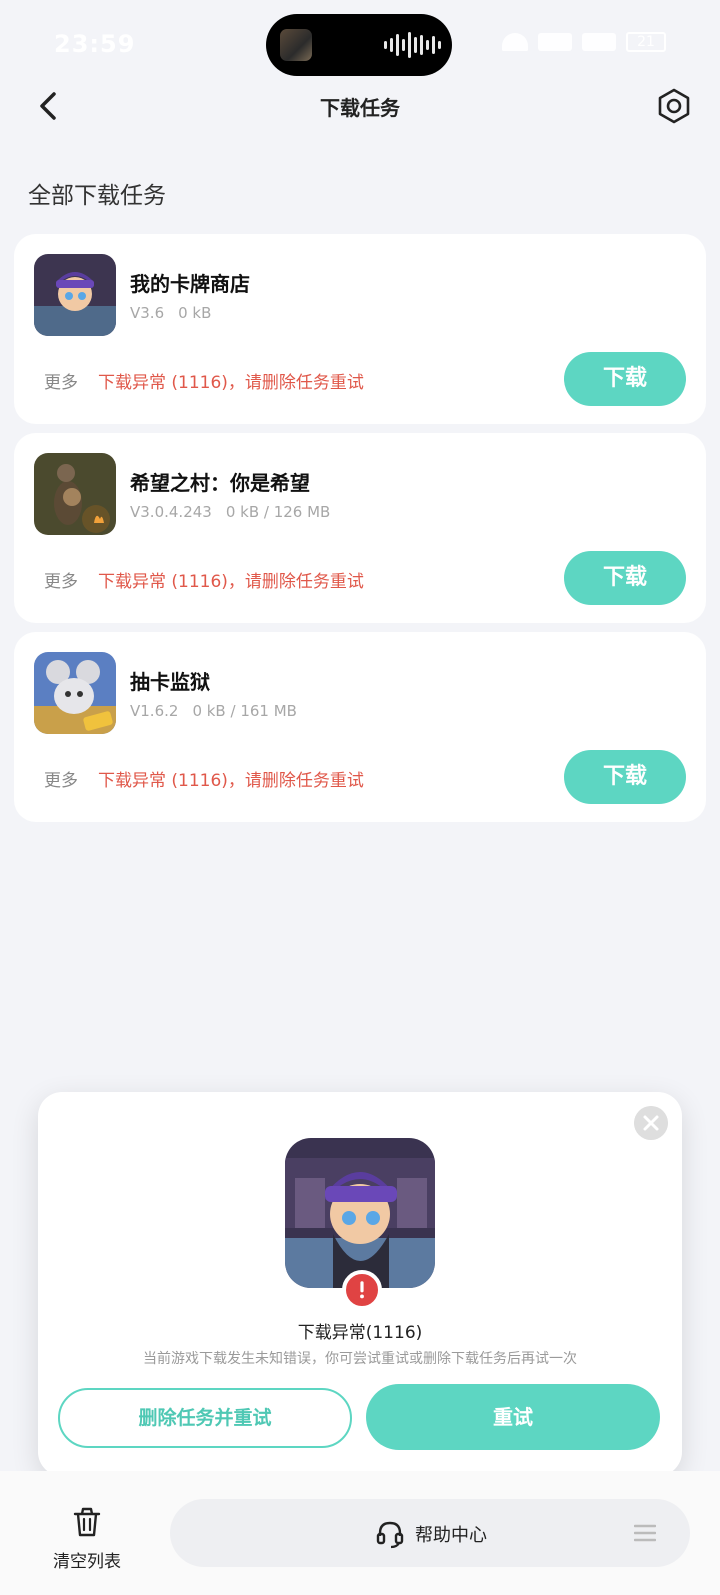 The image size is (720, 1595). Describe the element at coordinates (205, 1418) in the screenshot. I see `delete-and-retry-button: 删除任务并重试` at that location.